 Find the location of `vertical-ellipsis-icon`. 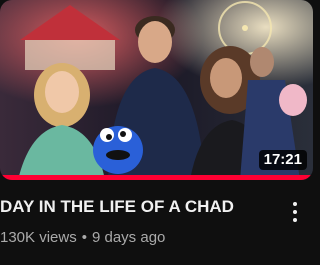

vertical-ellipsis-icon is located at coordinates (295, 204).